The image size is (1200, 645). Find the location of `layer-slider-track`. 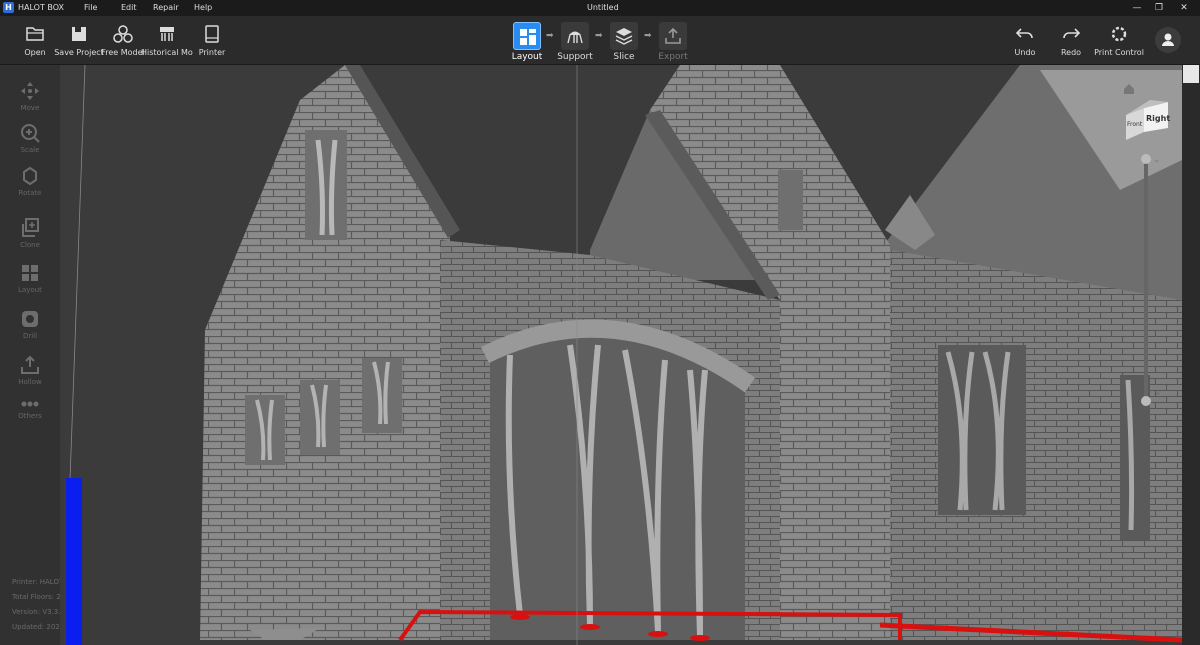

layer-slider-track is located at coordinates (1146, 280).